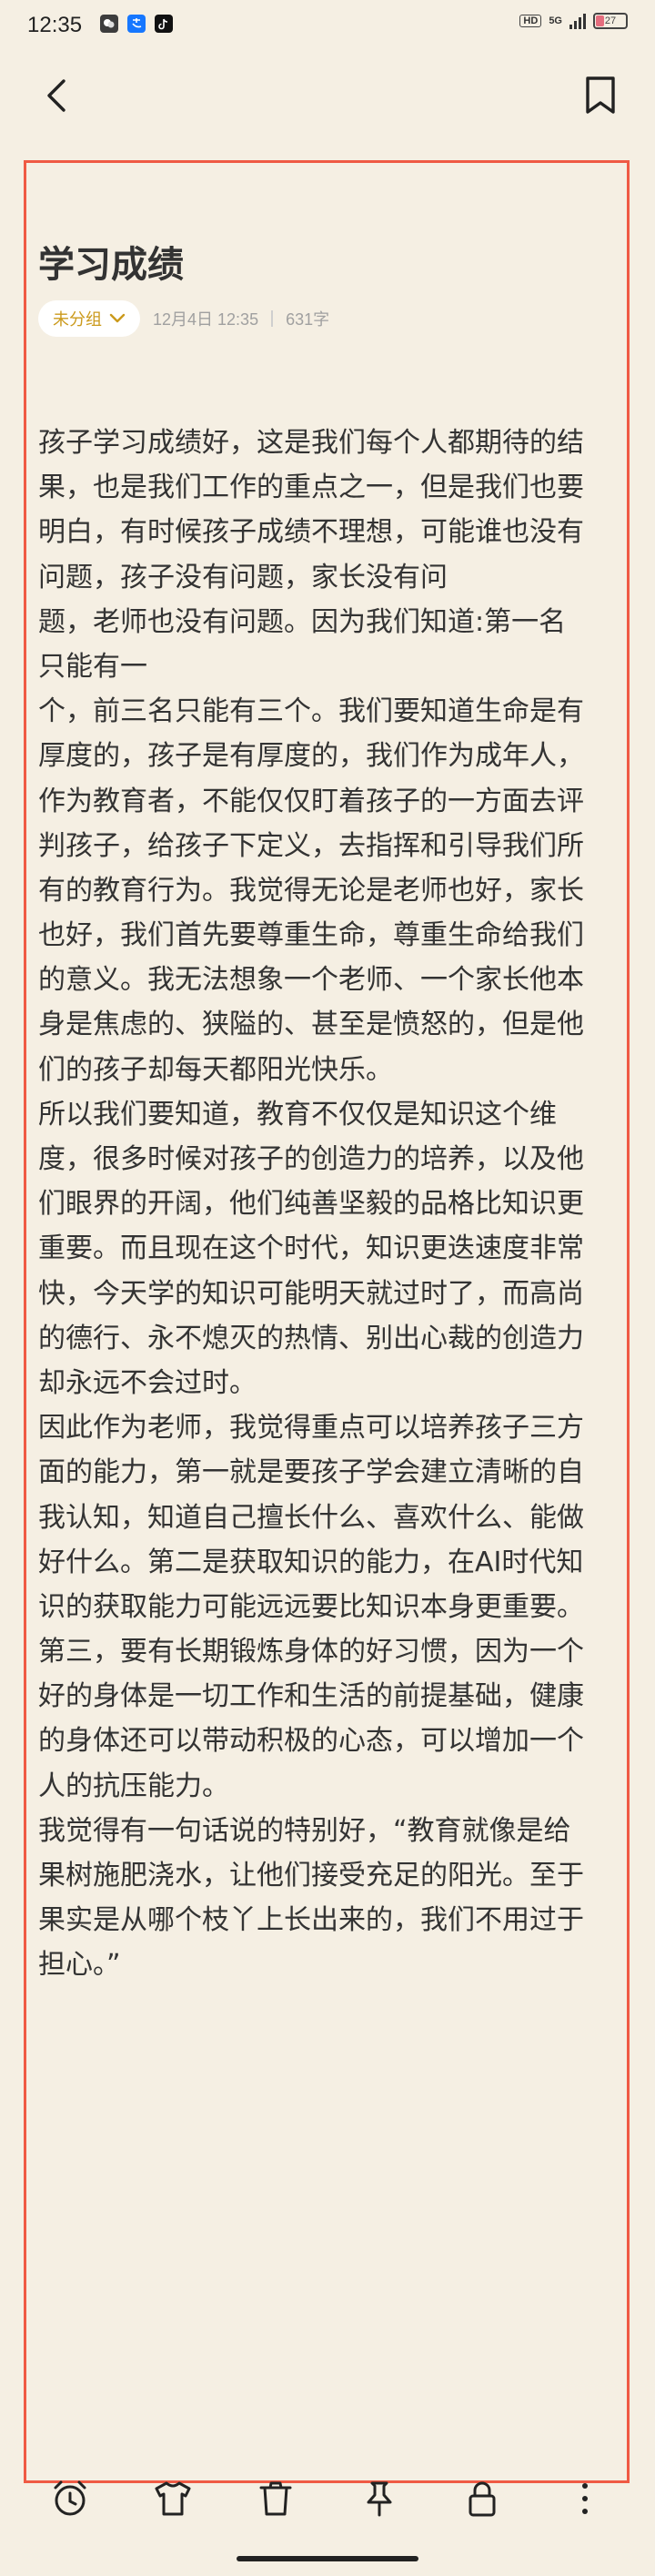 This screenshot has width=655, height=2576. What do you see at coordinates (304, 1830) in the screenshot?
I see `body-line: 我觉得有一句话说的特别好，“教育就像是给` at bounding box center [304, 1830].